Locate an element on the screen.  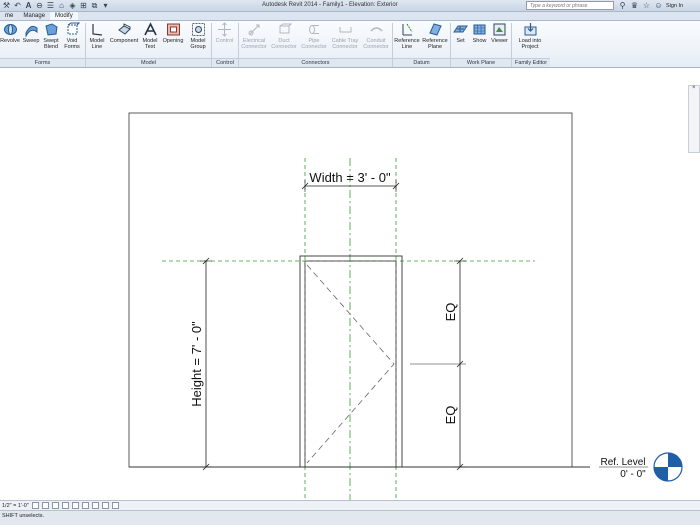
sweep-button: Sweep is located at coordinates (31, 33).